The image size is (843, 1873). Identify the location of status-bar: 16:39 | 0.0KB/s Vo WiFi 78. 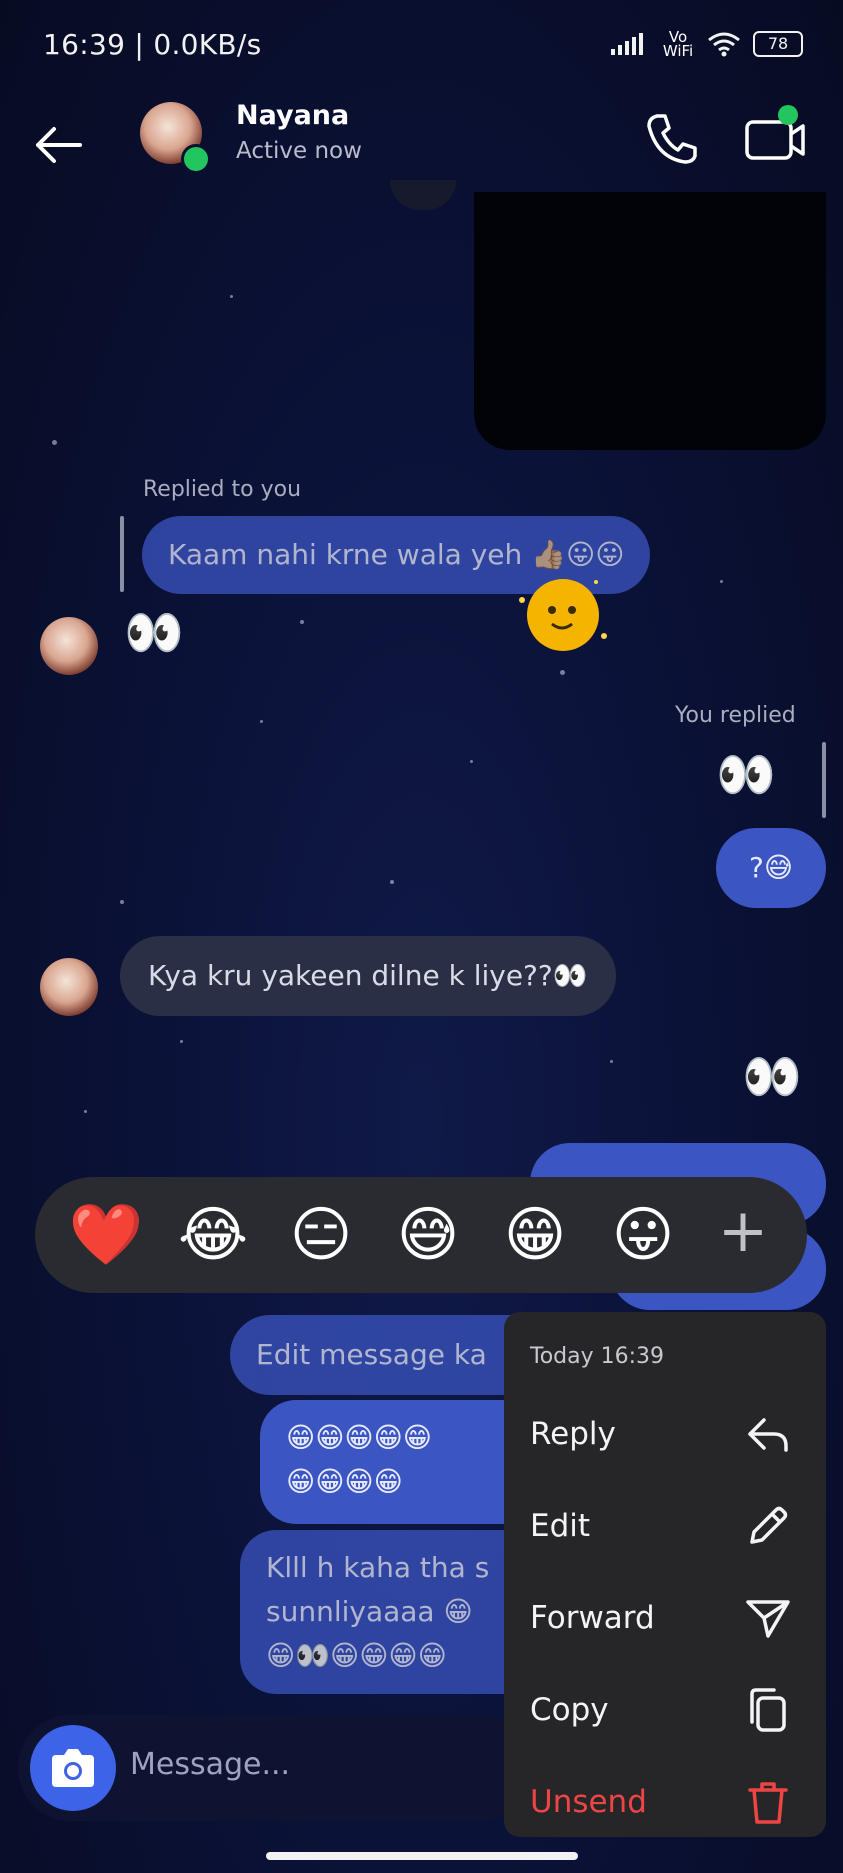
(421, 47).